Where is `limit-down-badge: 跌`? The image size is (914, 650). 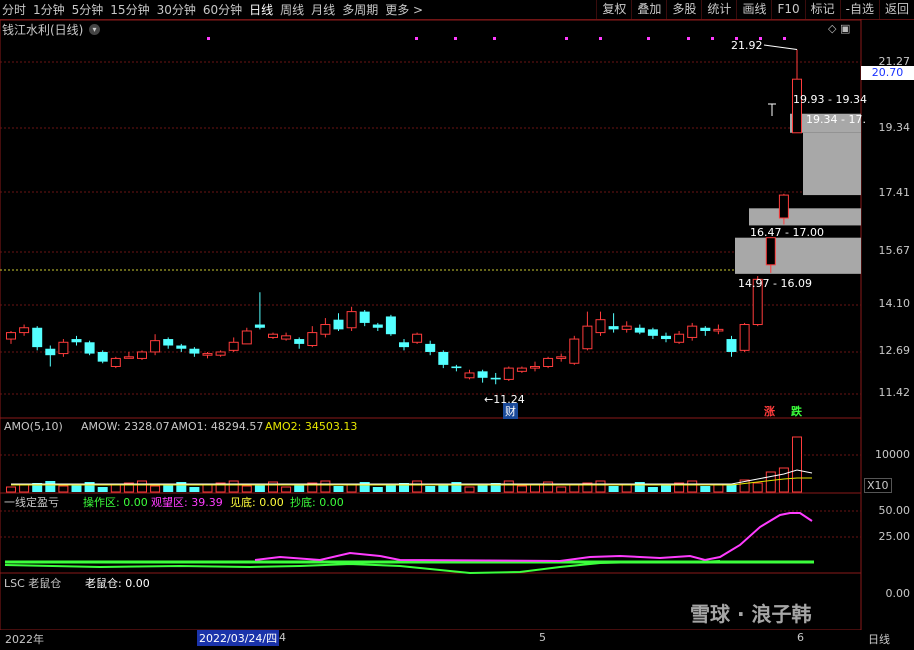 limit-down-badge: 跌 is located at coordinates (796, 411).